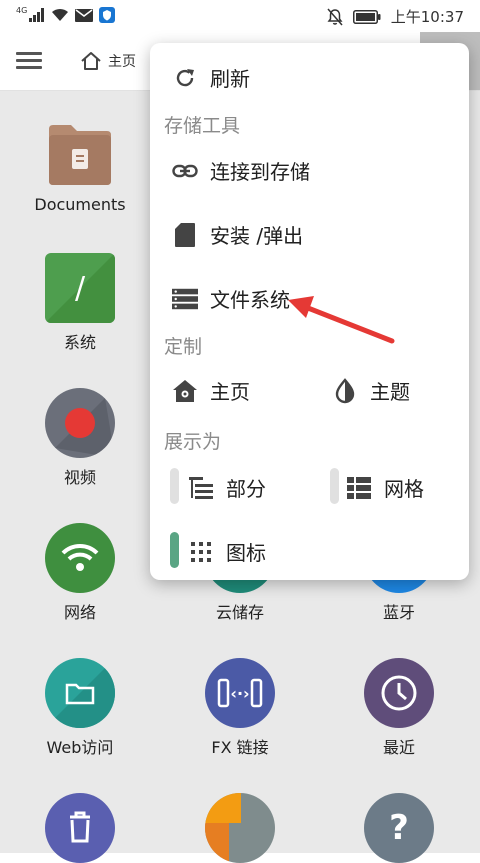 Image resolution: width=480 pixels, height=863 pixels. What do you see at coordinates (239, 612) in the screenshot?
I see `tile-cloud-label: 云储存` at bounding box center [239, 612].